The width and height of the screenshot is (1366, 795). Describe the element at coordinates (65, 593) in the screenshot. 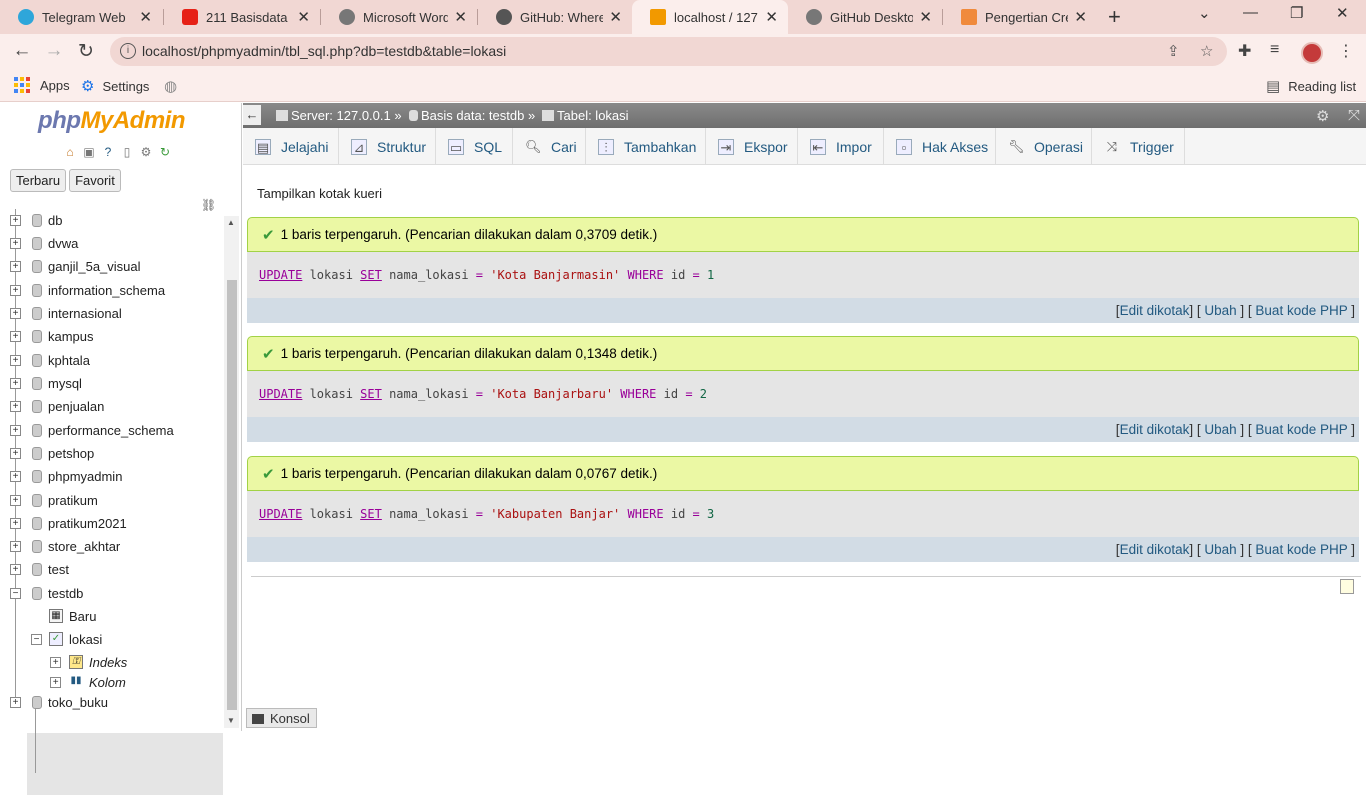

I see `database-name: testdb` at that location.